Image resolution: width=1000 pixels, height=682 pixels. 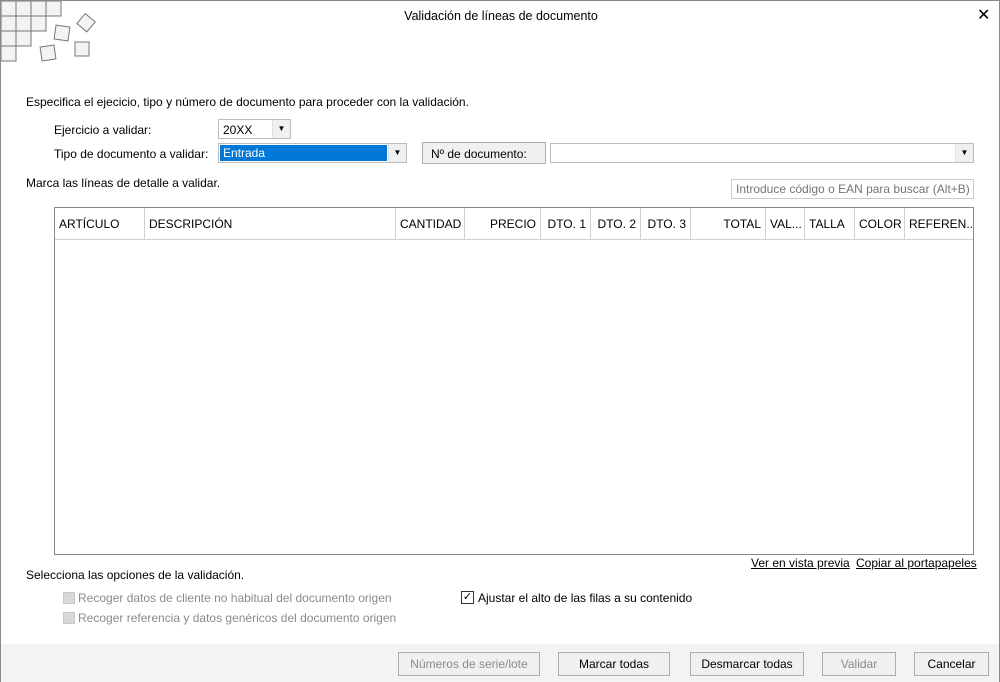 What do you see at coordinates (501, 16) in the screenshot?
I see `dialog-title: Validación de líneas de documento` at bounding box center [501, 16].